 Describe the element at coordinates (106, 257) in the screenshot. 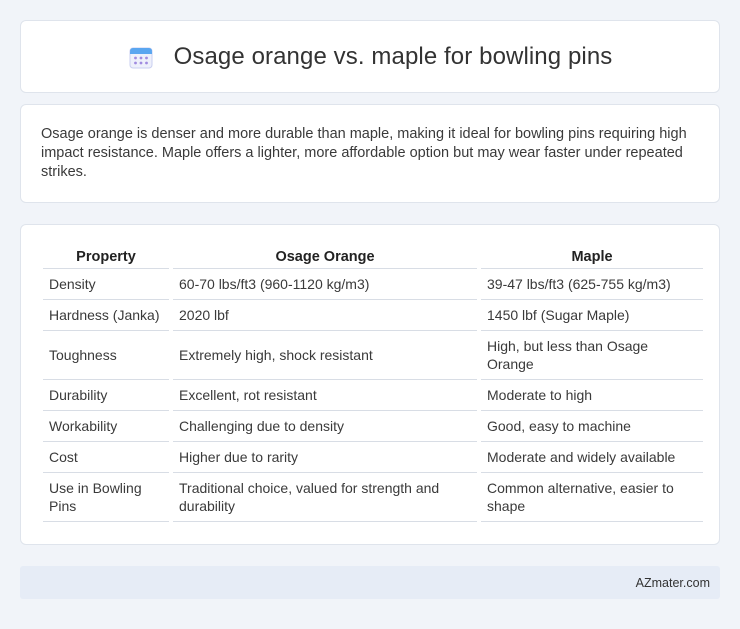

I see `column-header-property: Property` at that location.